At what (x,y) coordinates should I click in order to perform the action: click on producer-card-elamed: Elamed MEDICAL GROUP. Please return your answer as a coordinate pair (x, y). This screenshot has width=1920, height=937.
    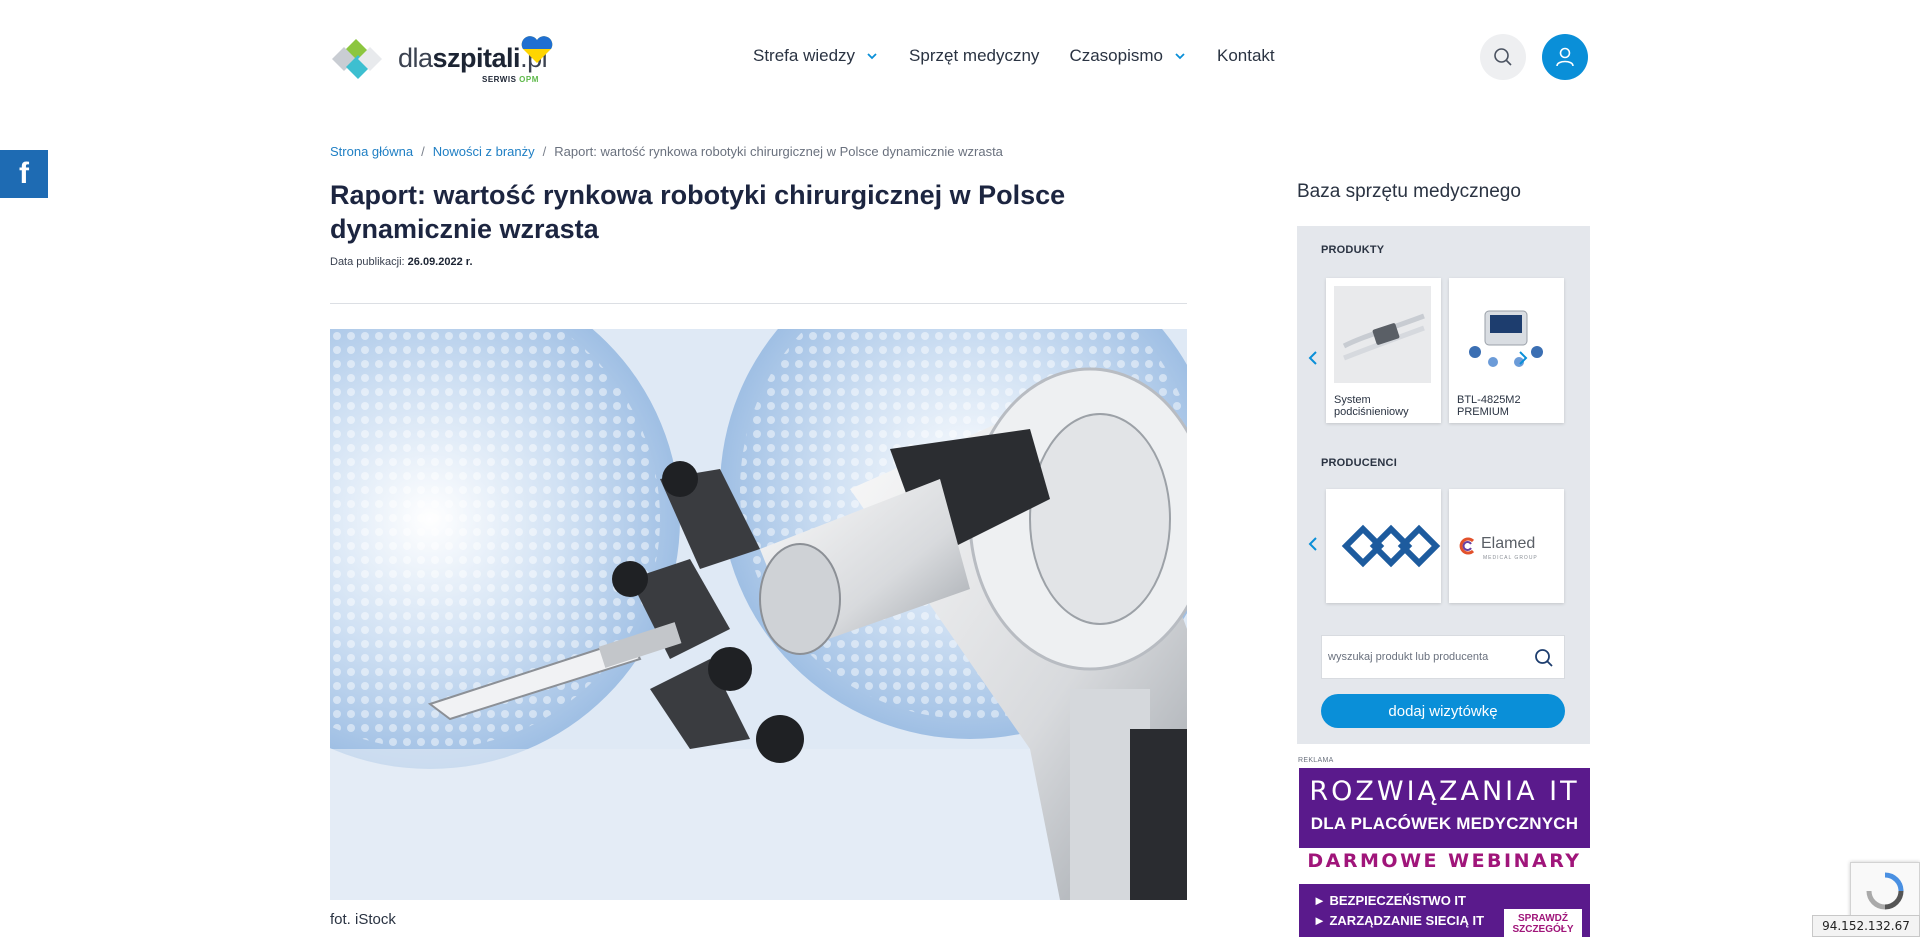
    Looking at the image, I should click on (1506, 546).